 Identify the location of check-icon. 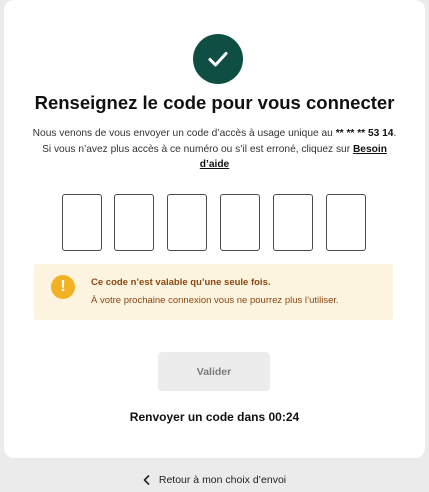
(218, 59).